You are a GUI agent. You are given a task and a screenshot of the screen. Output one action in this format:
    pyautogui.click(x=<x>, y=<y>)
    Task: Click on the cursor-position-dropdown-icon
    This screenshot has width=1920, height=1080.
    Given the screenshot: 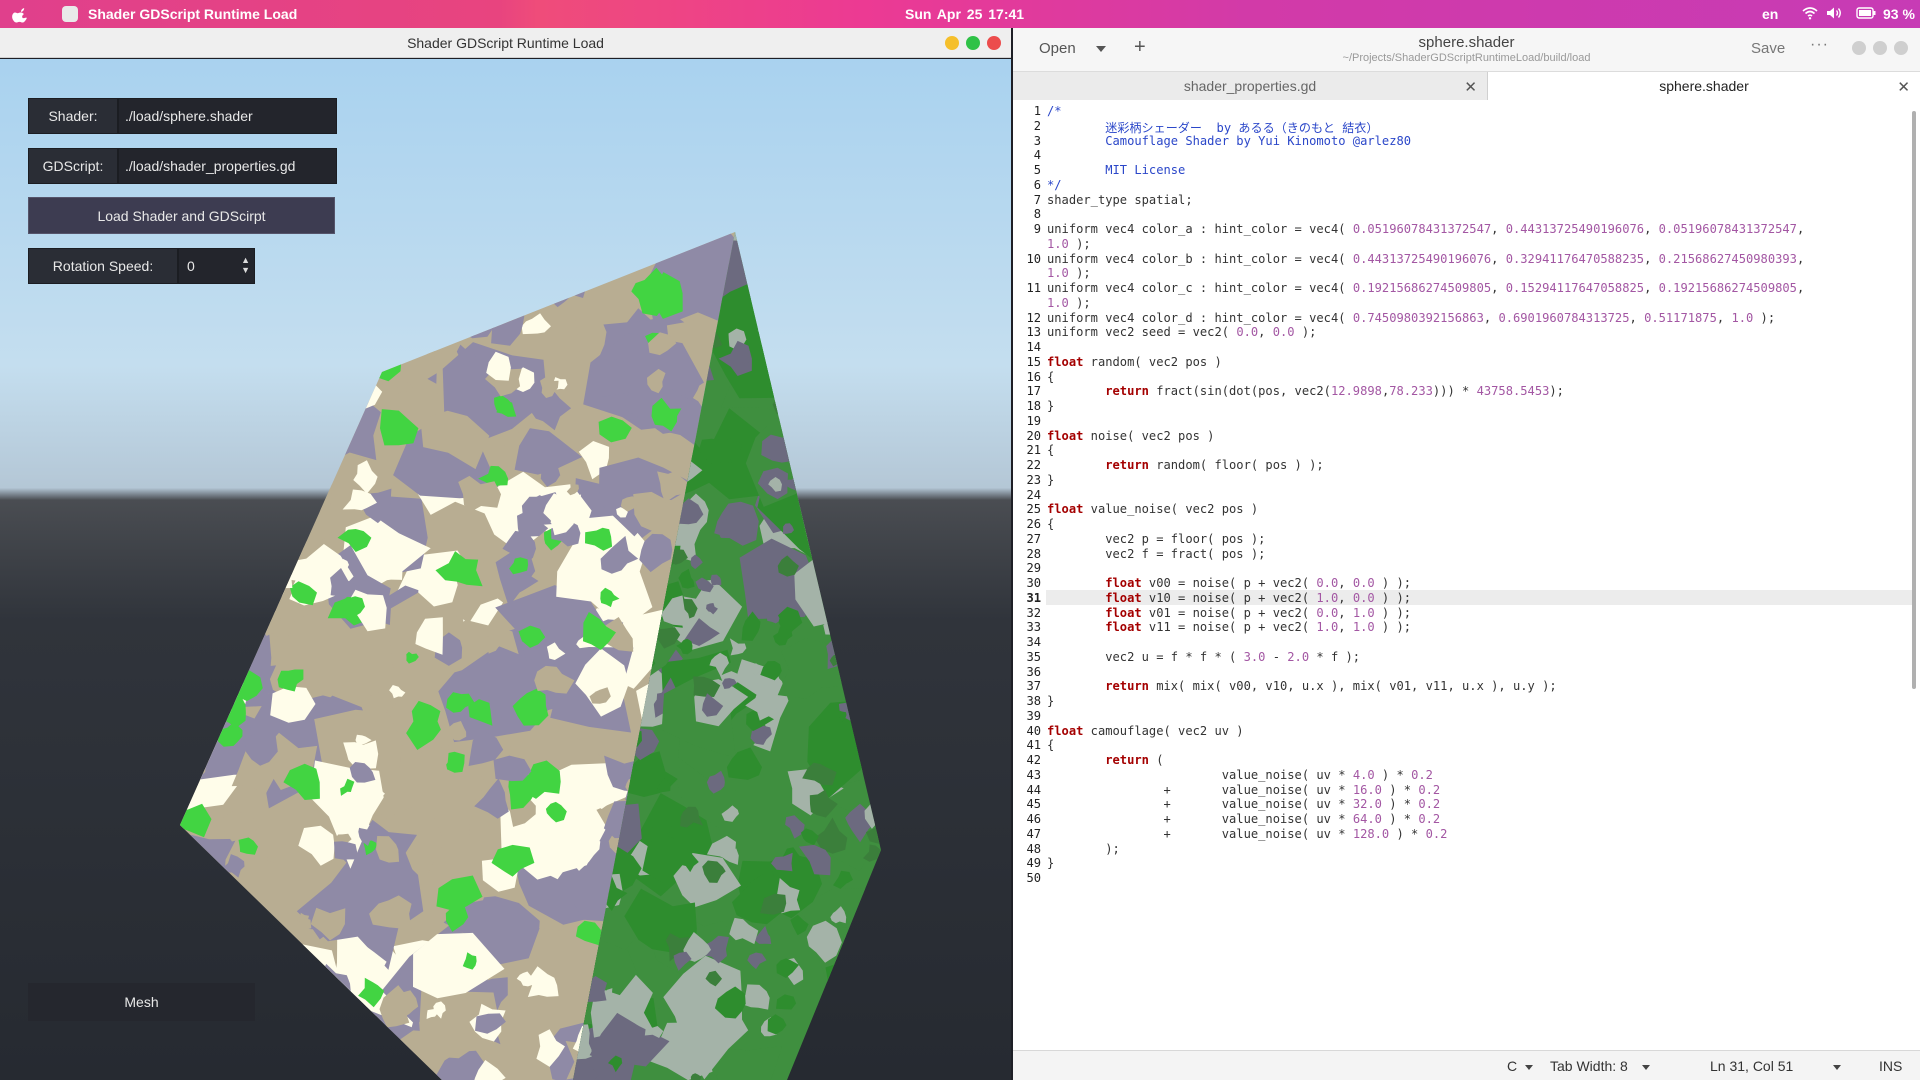 What is the action you would take?
    pyautogui.click(x=1837, y=1067)
    